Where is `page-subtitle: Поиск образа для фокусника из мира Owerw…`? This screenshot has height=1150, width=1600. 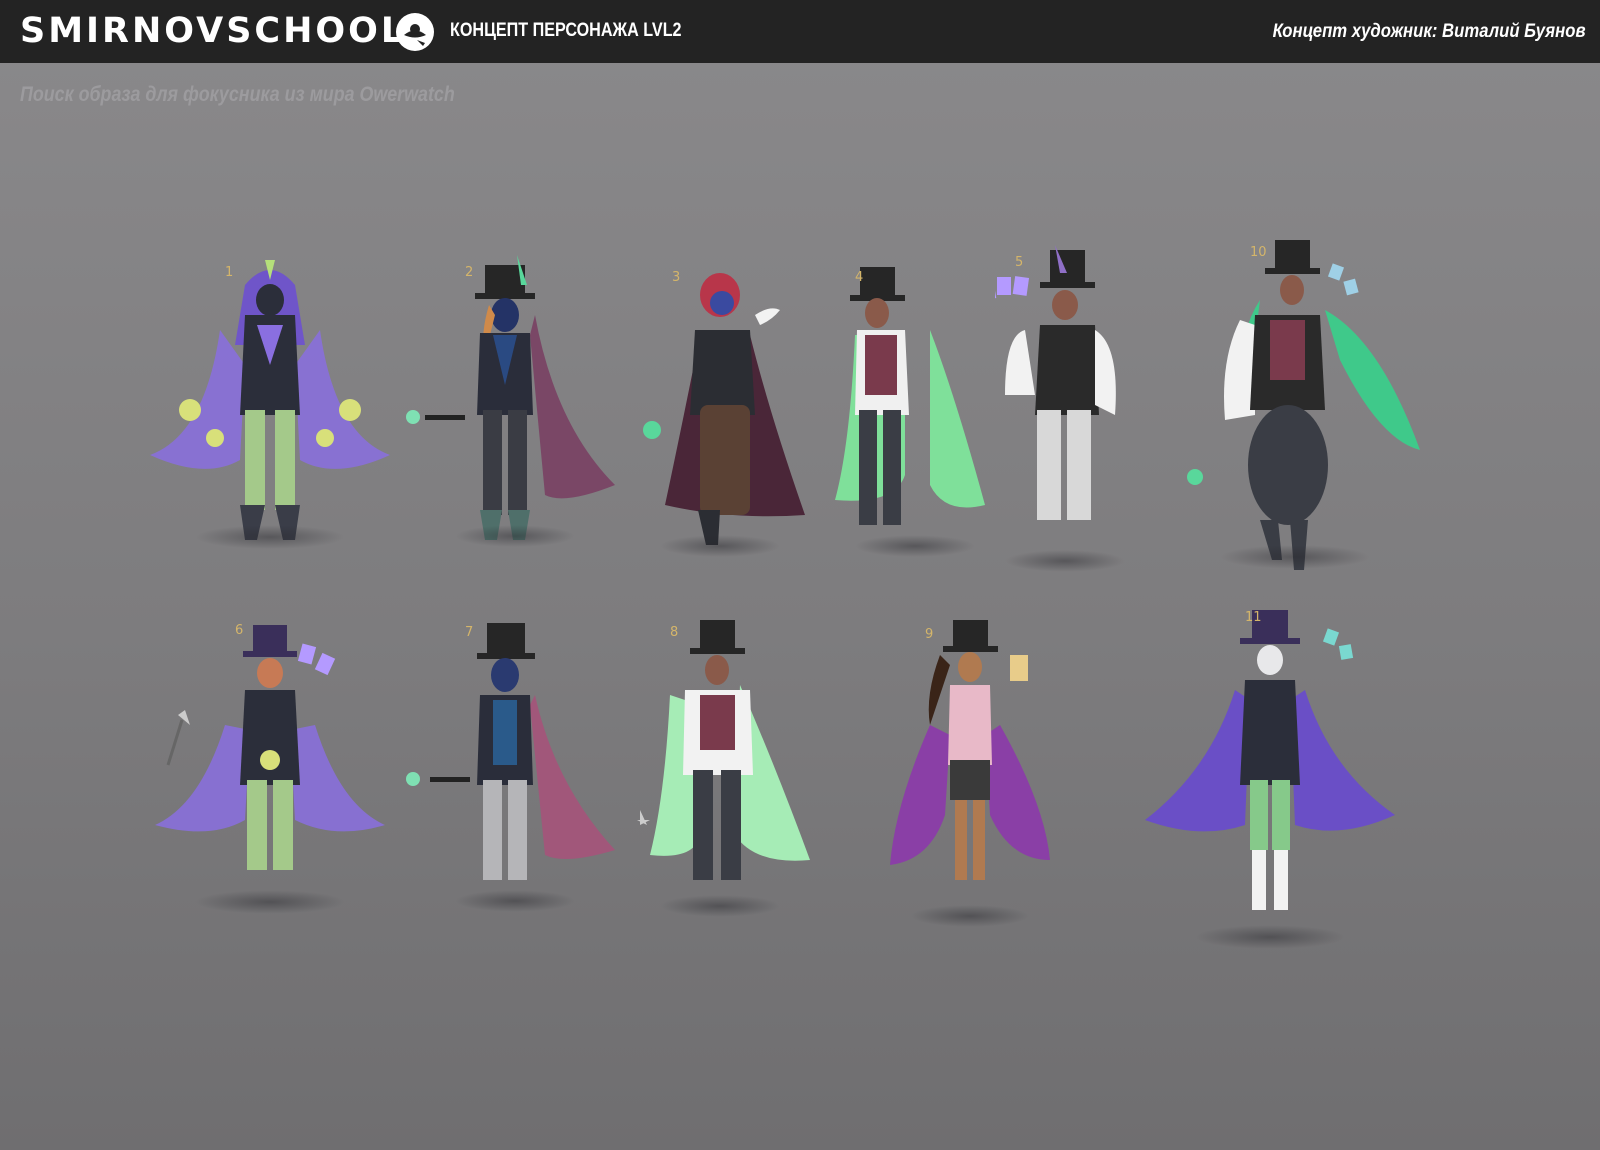
page-subtitle: Поиск образа для фокусника из мира Owerw… is located at coordinates (237, 94).